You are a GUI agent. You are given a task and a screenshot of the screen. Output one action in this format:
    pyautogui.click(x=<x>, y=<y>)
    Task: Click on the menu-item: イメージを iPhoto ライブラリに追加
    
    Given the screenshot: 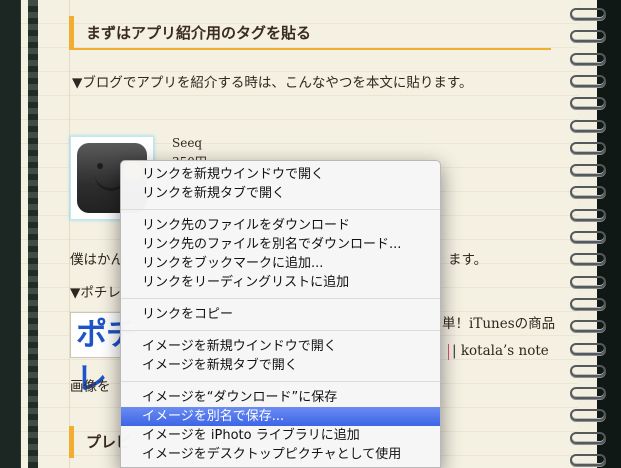 What is the action you would take?
    pyautogui.click(x=280, y=435)
    